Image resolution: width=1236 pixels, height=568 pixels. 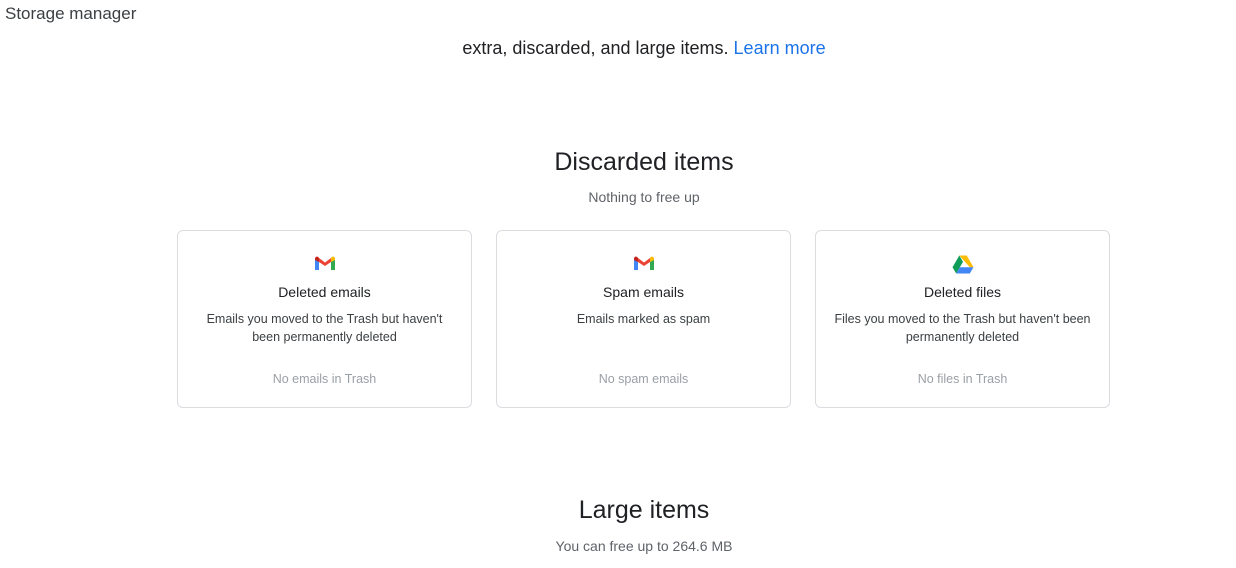 I want to click on card-status: No emails in Trash, so click(x=324, y=379).